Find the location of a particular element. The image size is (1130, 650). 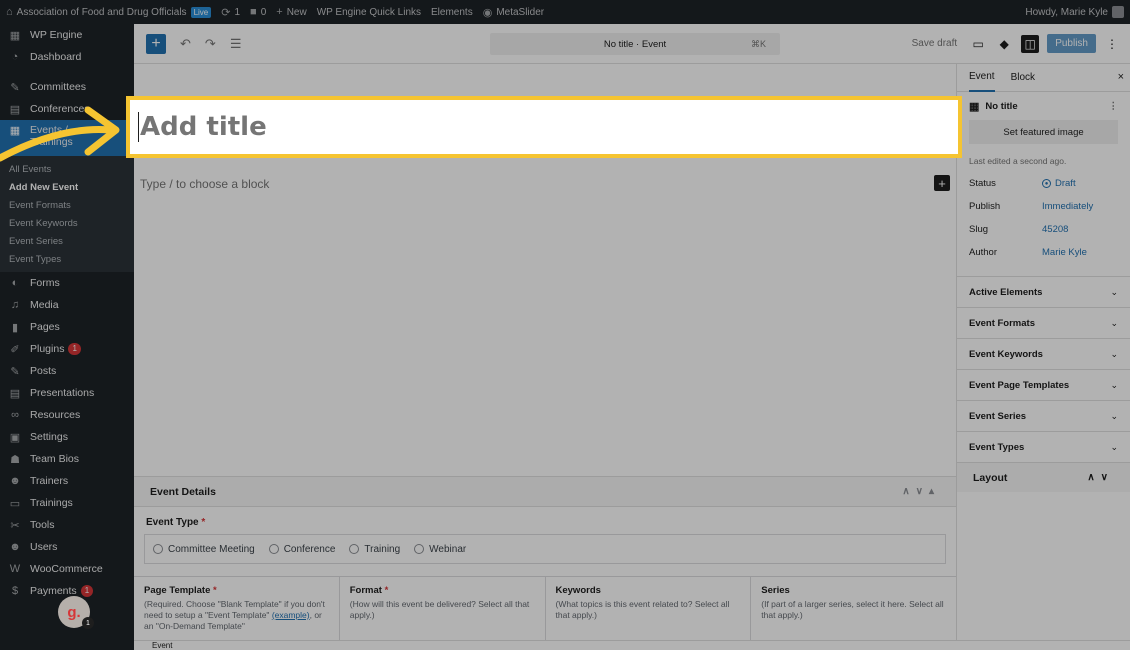

sidebar-item-users: ☻ Users is located at coordinates (67, 547).